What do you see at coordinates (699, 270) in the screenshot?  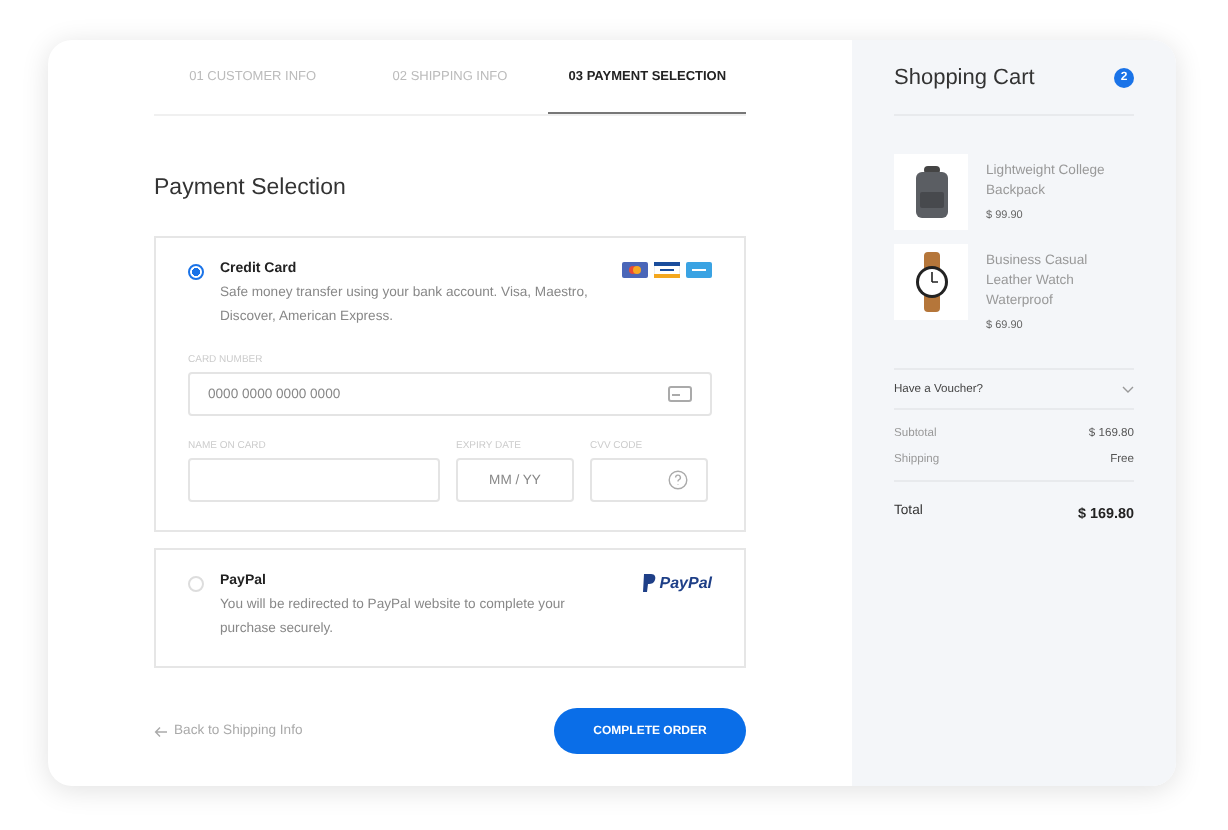 I see `amex-card-icon` at bounding box center [699, 270].